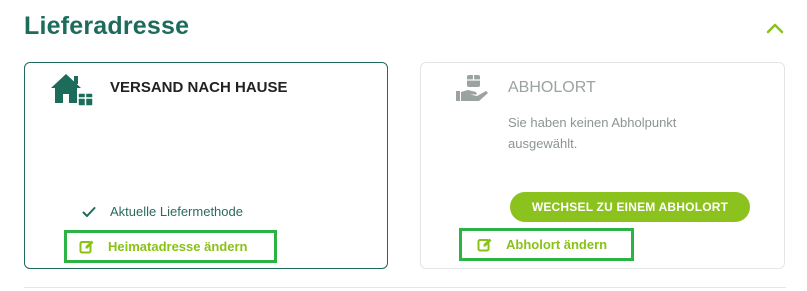  I want to click on current-method-label: Aktuelle Liefermethode, so click(176, 211).